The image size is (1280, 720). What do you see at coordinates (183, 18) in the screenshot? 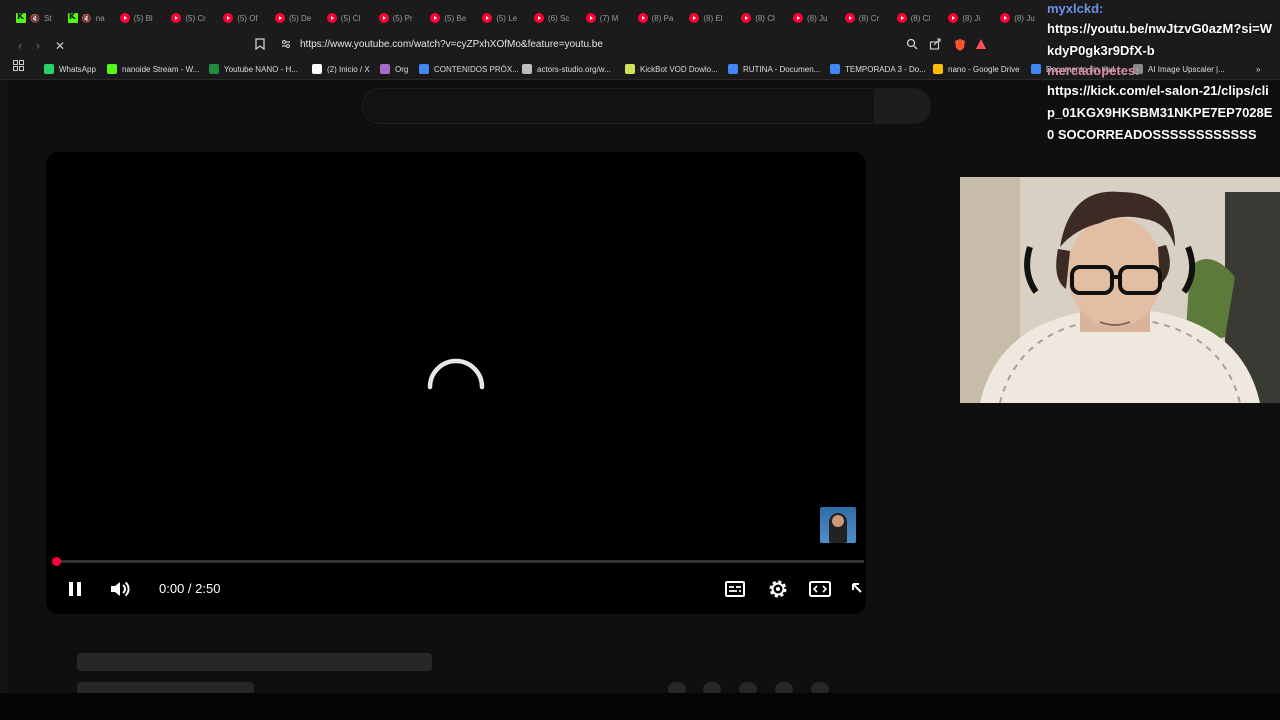
I see `browser-tab: (5) Cr` at bounding box center [183, 18].